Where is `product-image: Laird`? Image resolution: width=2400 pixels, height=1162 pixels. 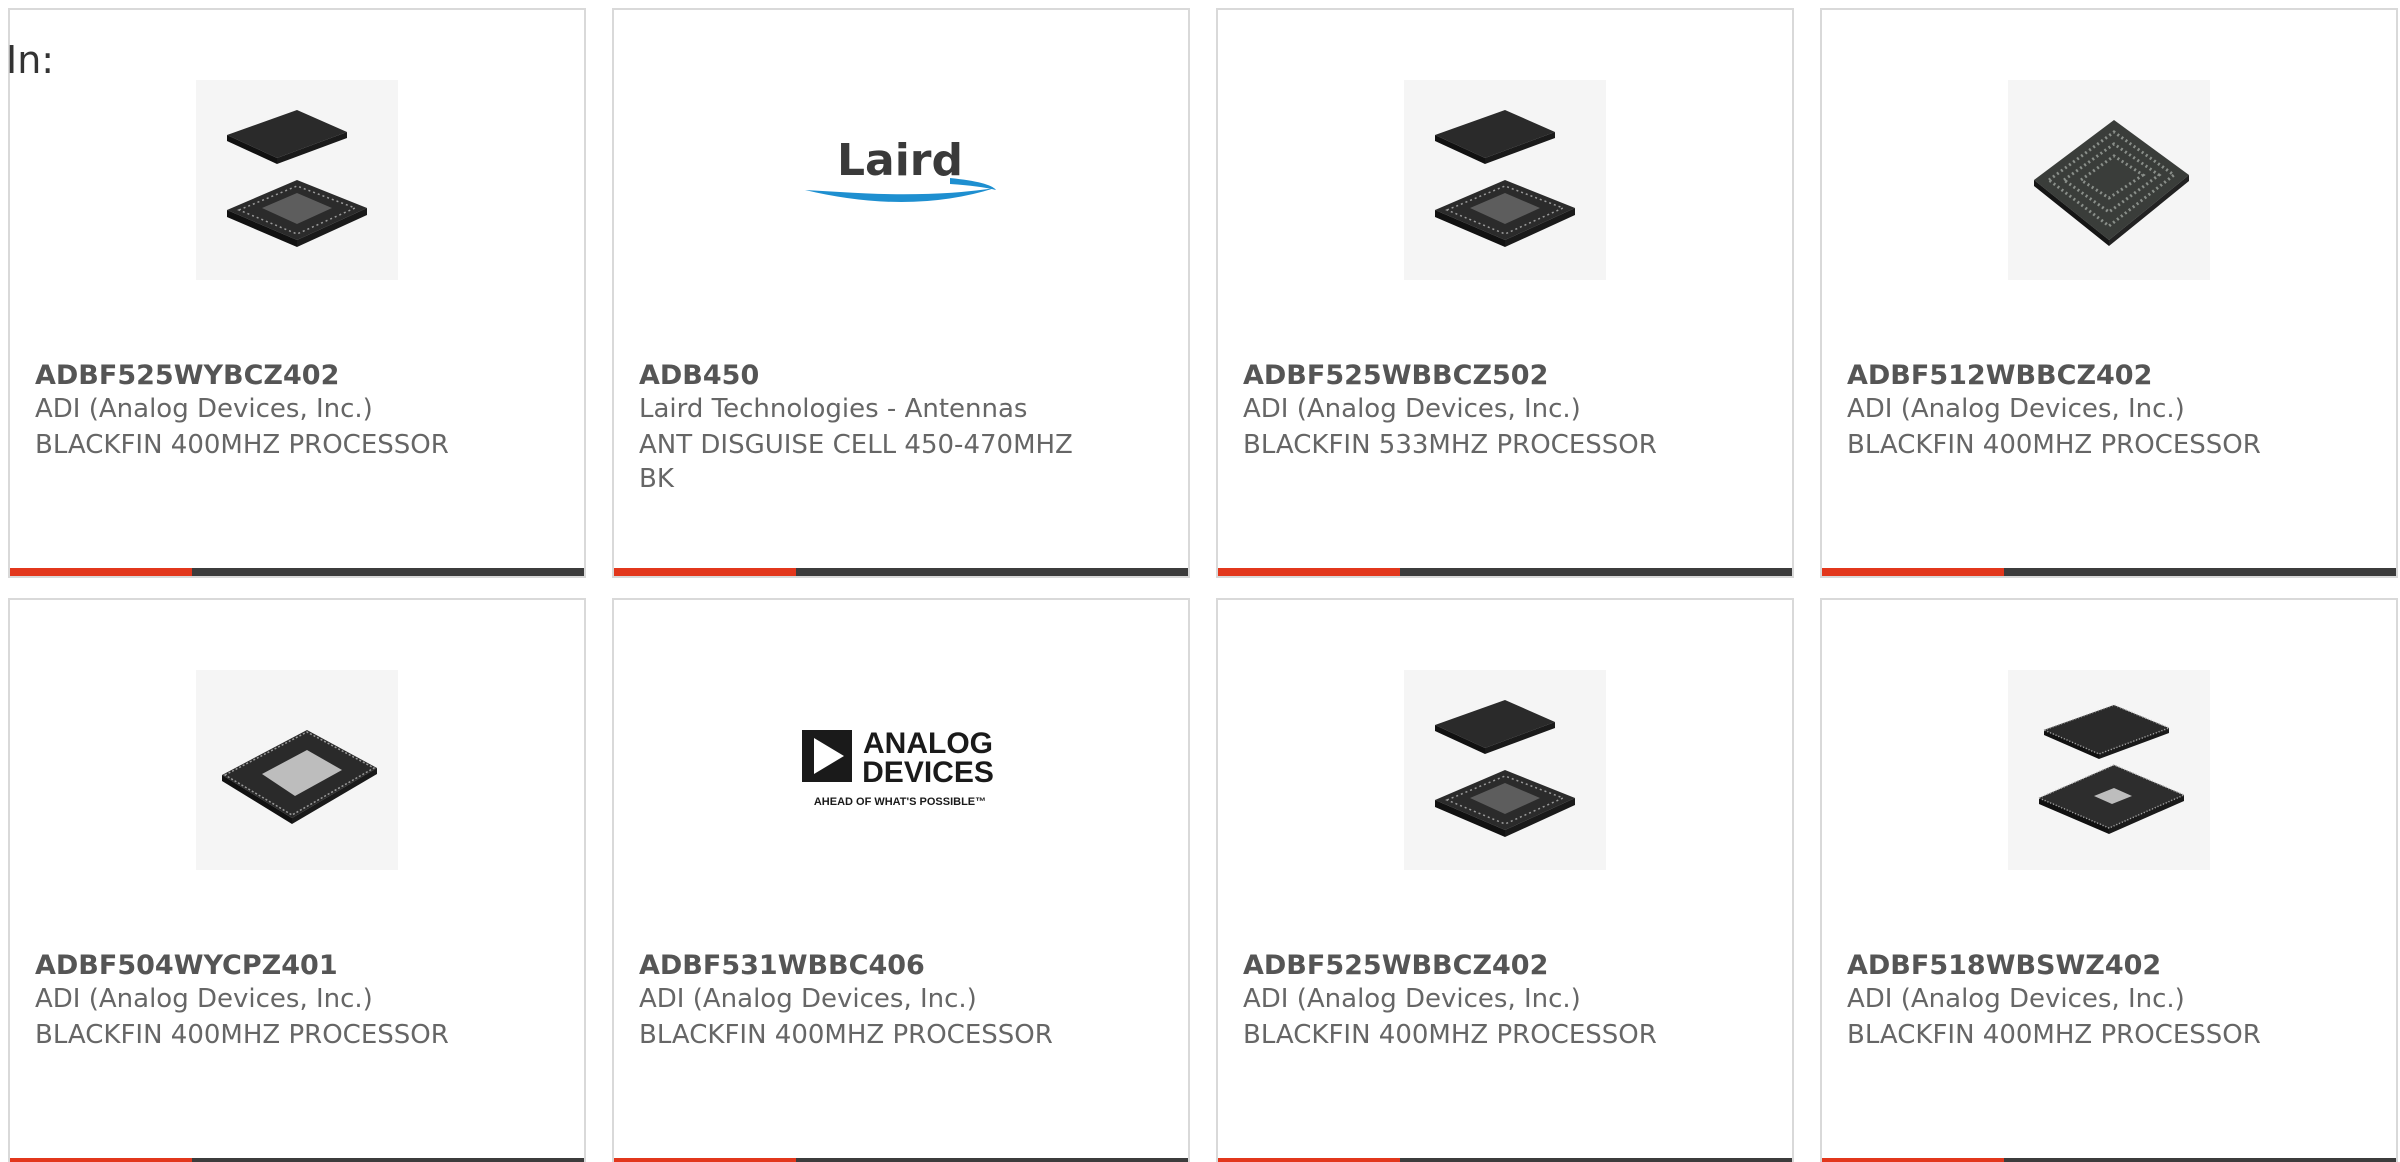 product-image: Laird is located at coordinates (901, 180).